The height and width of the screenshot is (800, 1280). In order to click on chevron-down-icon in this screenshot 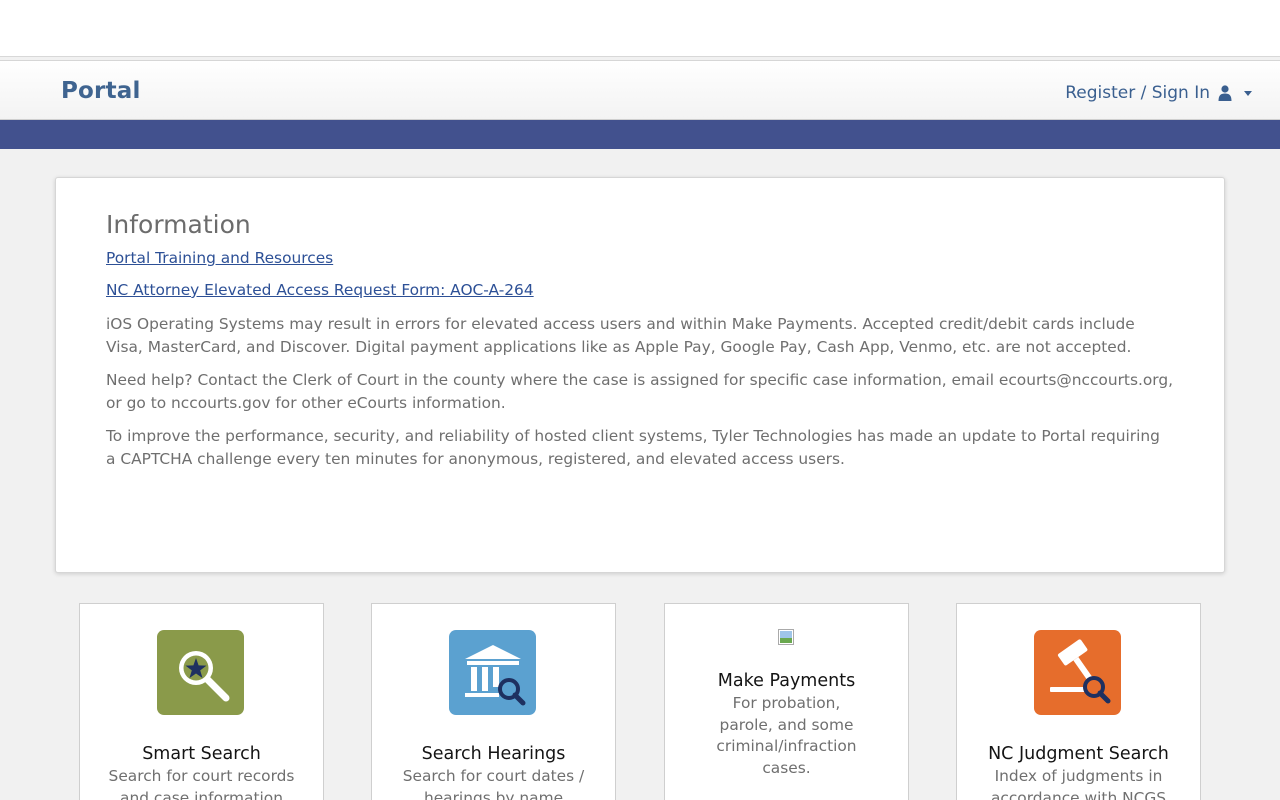, I will do `click(1248, 93)`.